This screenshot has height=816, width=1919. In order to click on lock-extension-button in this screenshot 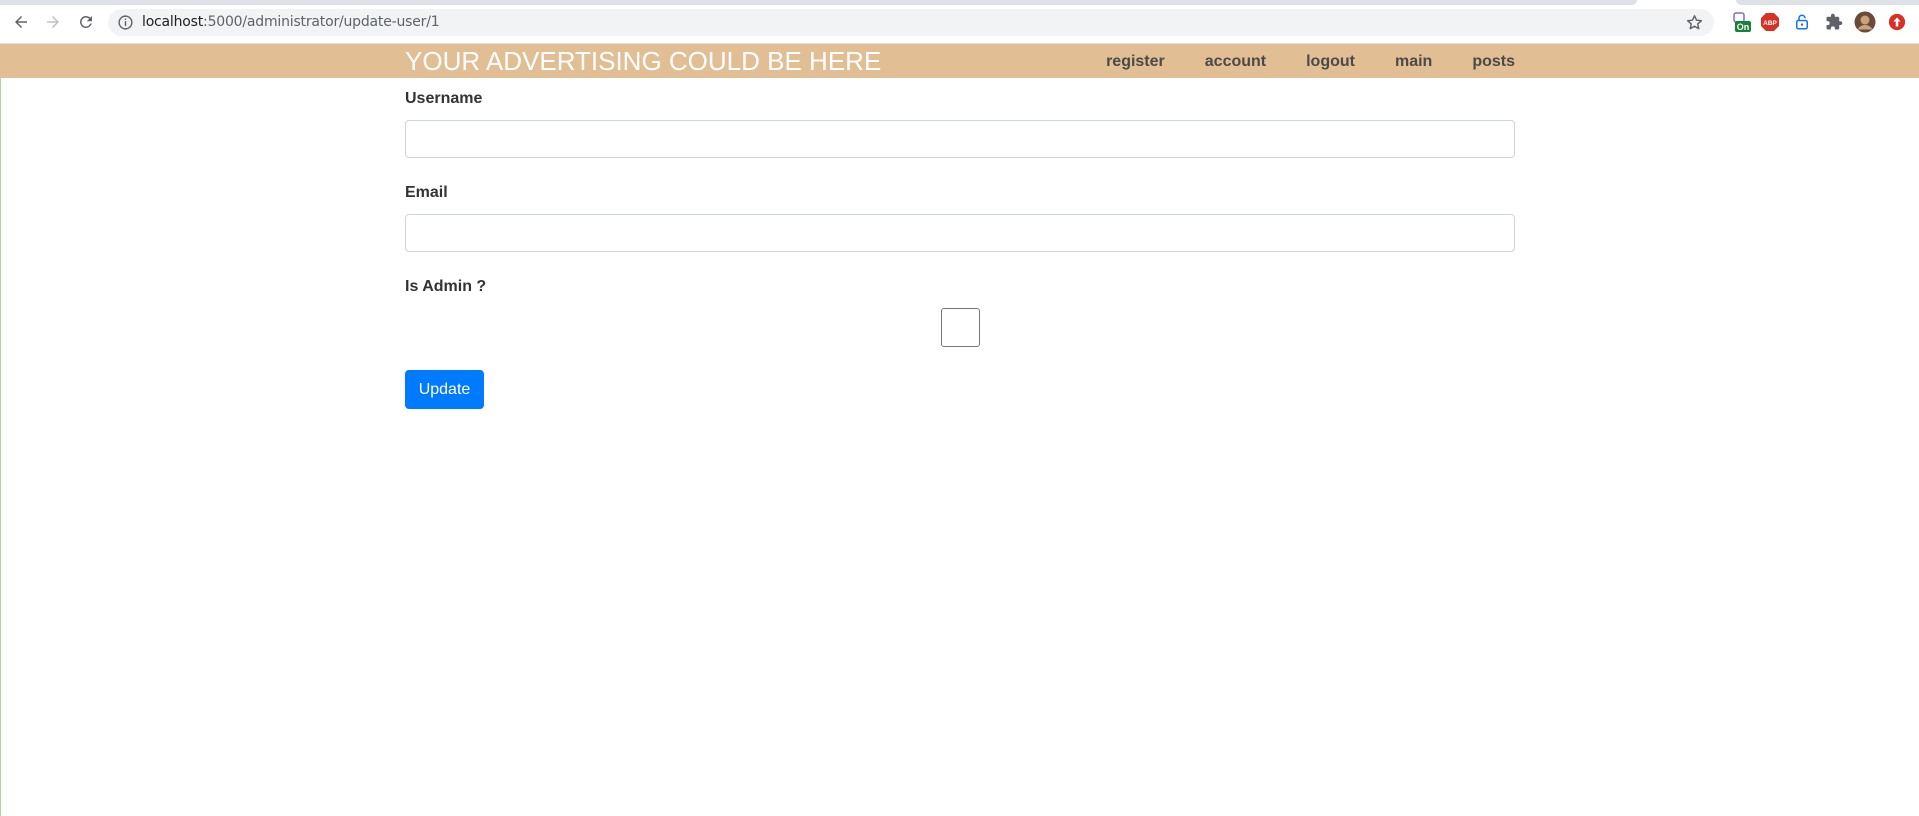, I will do `click(1802, 22)`.